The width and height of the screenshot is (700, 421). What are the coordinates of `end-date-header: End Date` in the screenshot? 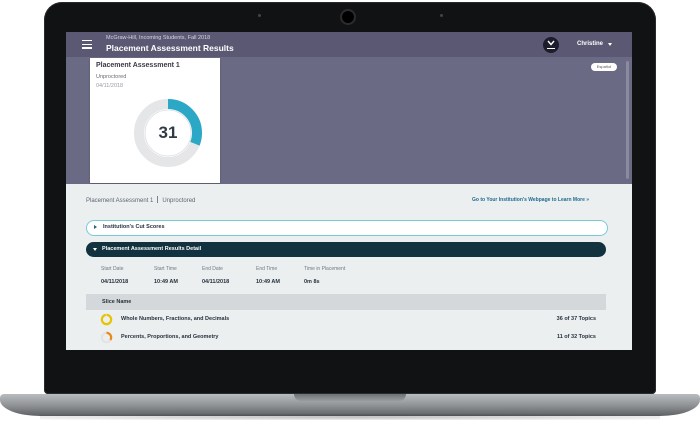 It's located at (212, 269).